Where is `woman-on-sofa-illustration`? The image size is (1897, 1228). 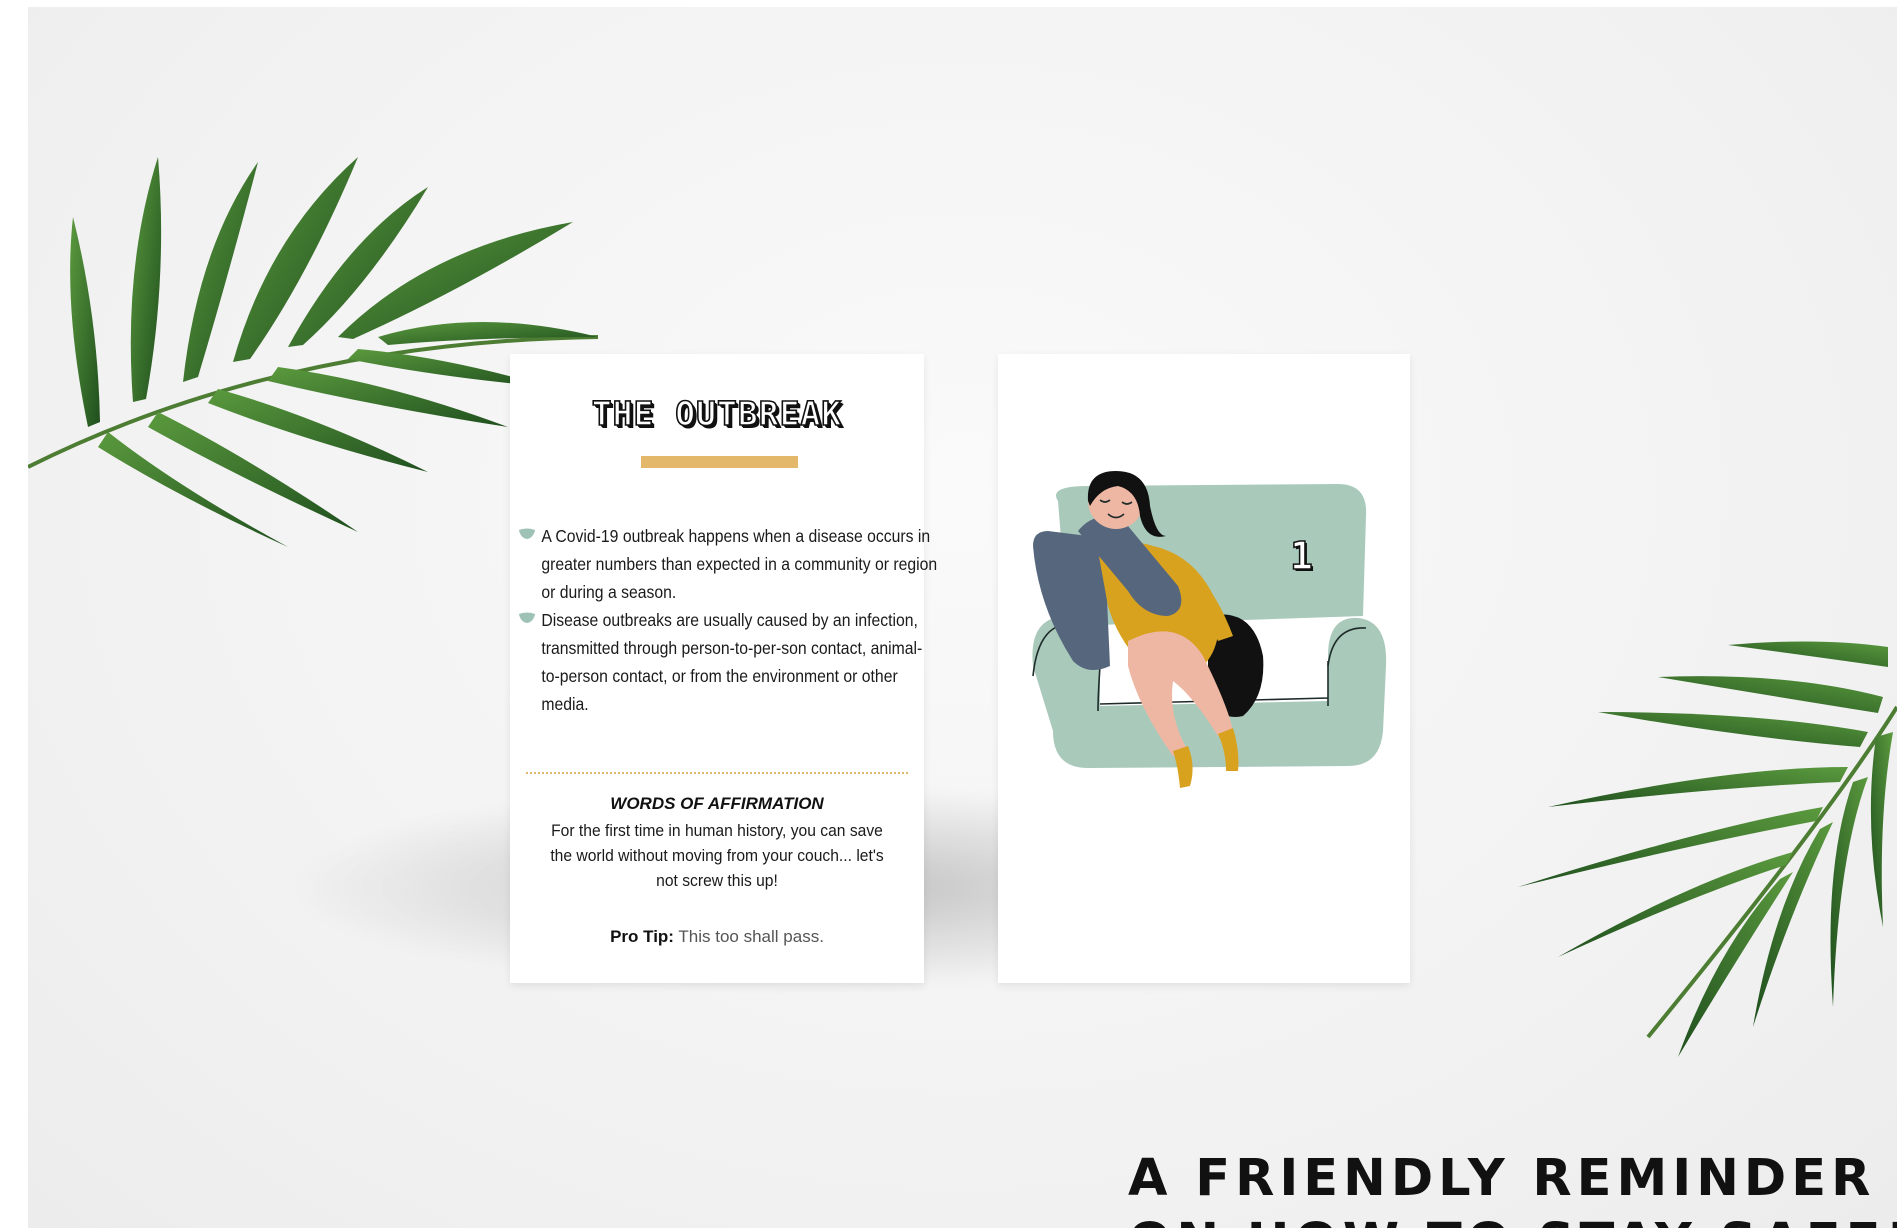
woman-on-sofa-illustration is located at coordinates (1209, 629).